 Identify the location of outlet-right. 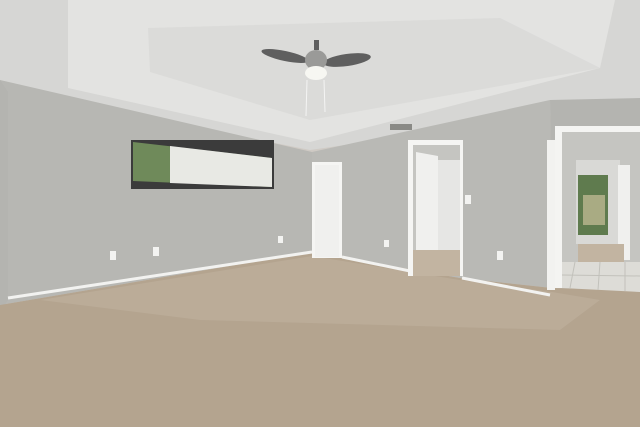
(500, 255).